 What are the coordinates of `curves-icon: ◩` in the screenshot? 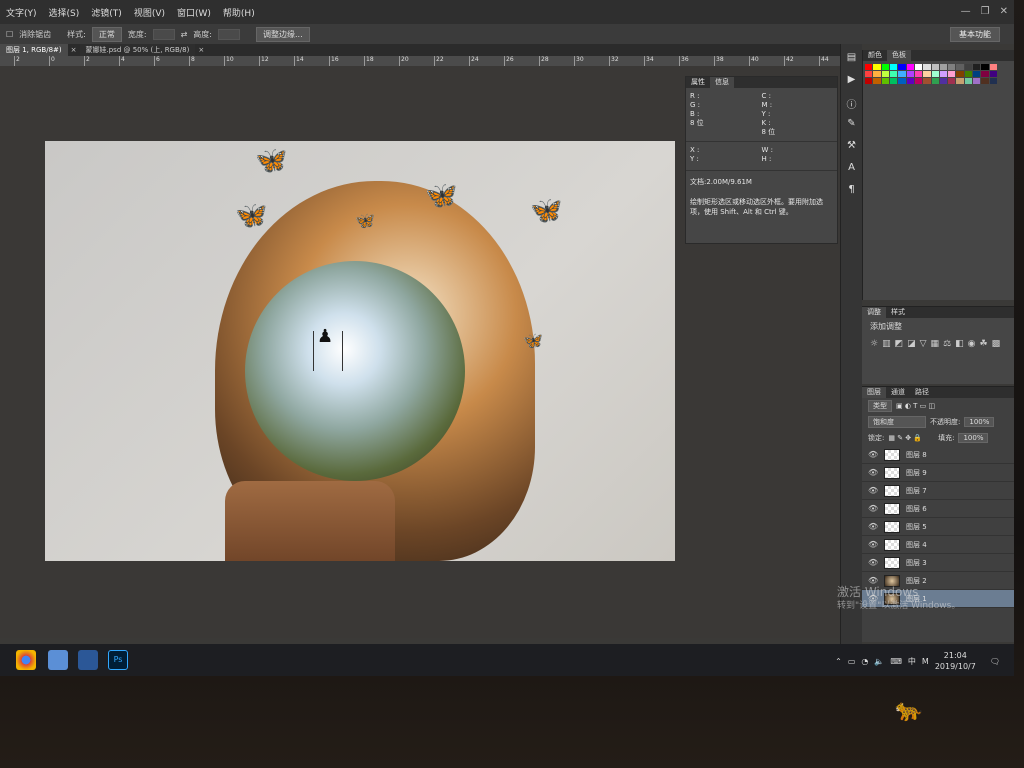 It's located at (899, 344).